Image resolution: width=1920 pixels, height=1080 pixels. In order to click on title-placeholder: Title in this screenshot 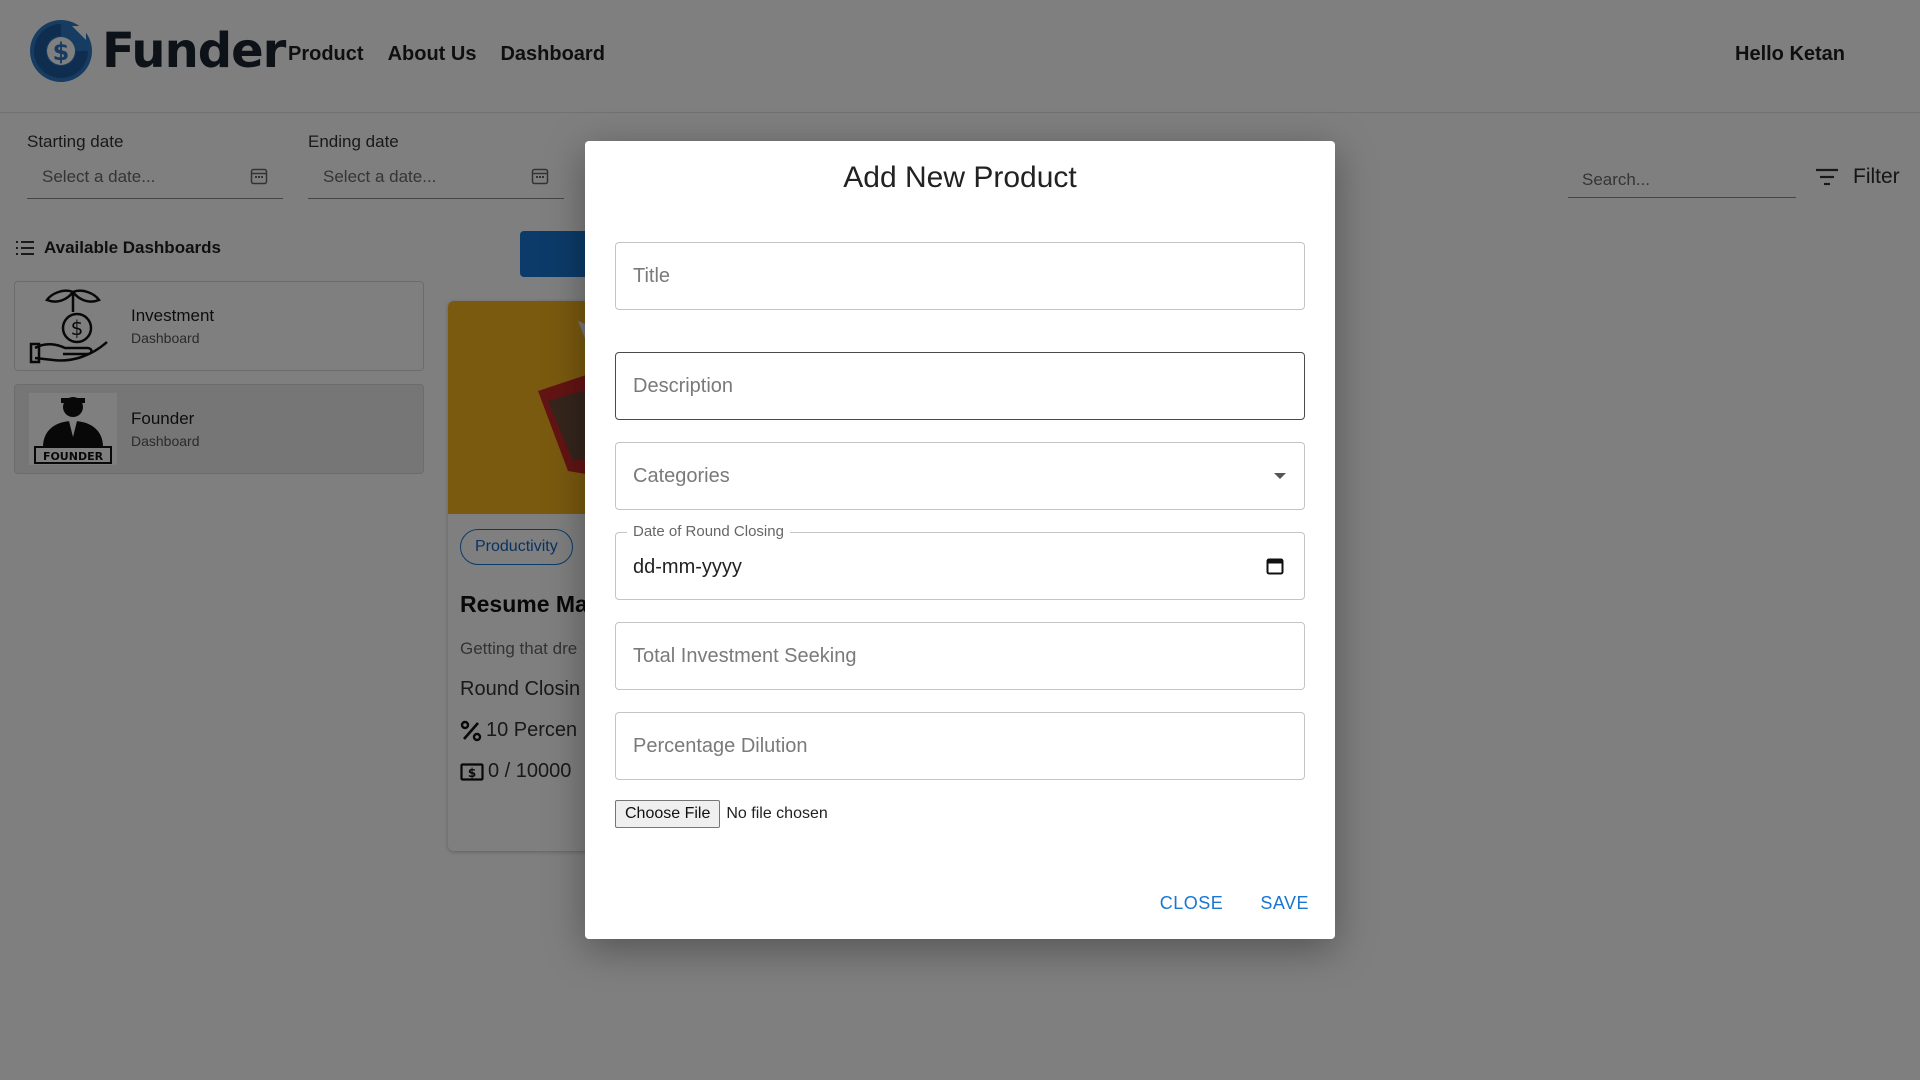, I will do `click(652, 276)`.